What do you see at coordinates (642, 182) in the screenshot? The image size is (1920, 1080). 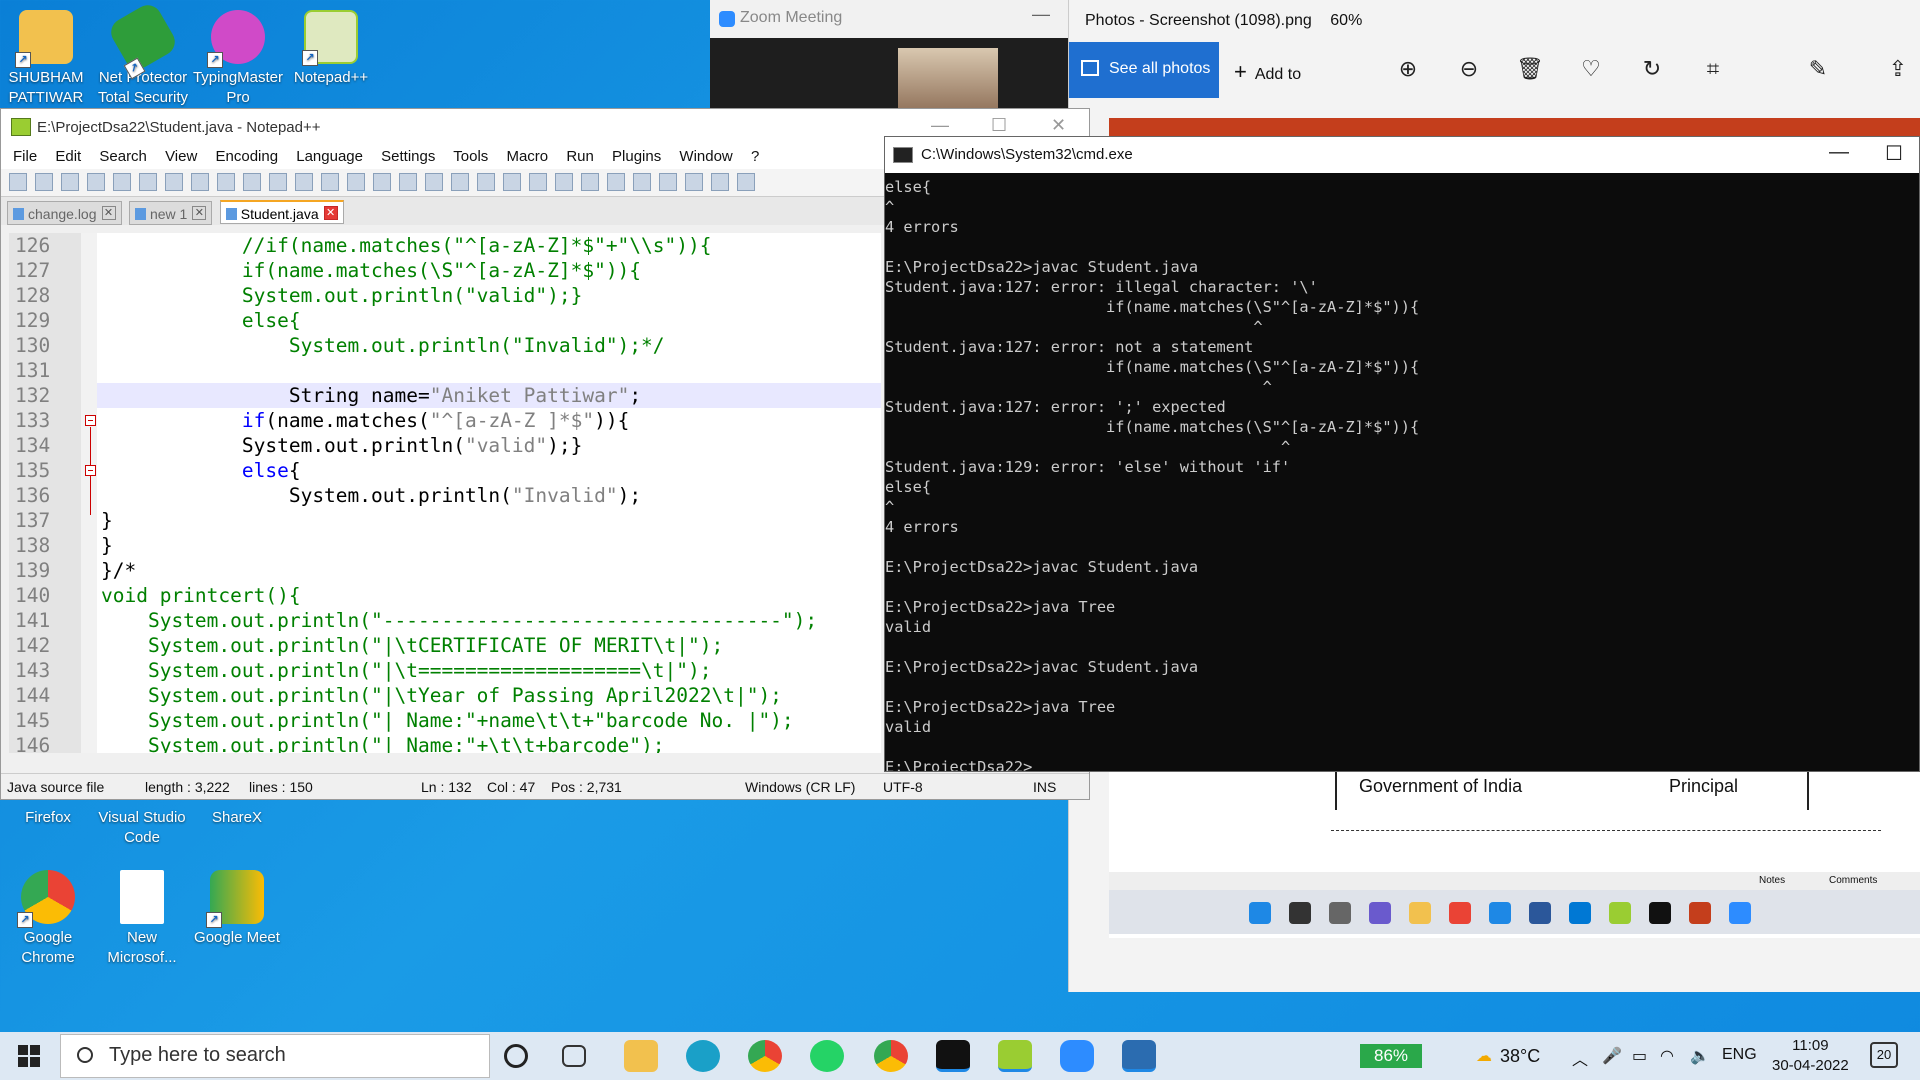 I see `folder-workspace-icon` at bounding box center [642, 182].